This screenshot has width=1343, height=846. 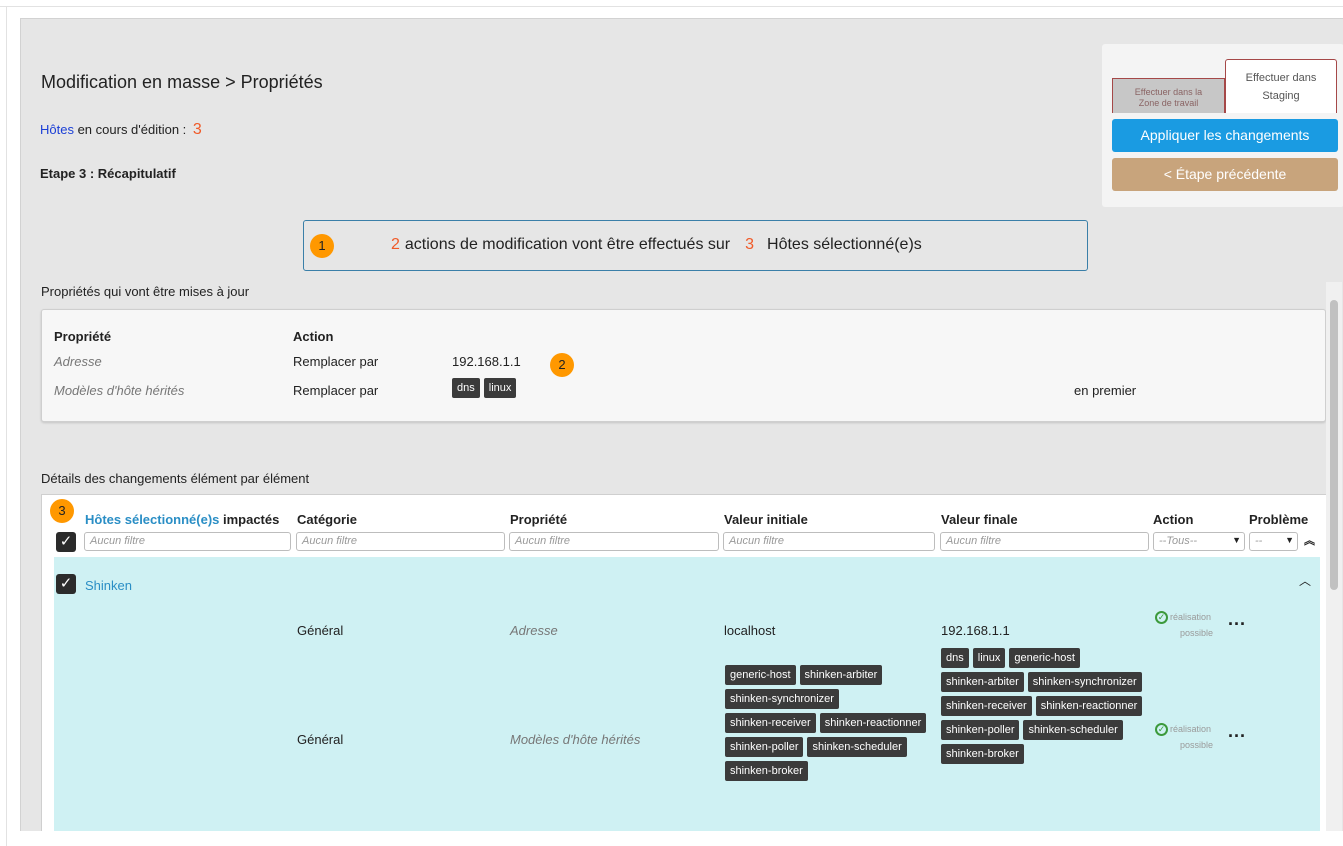 I want to click on prop-row1-value: 192.168.1.1, so click(x=486, y=361).